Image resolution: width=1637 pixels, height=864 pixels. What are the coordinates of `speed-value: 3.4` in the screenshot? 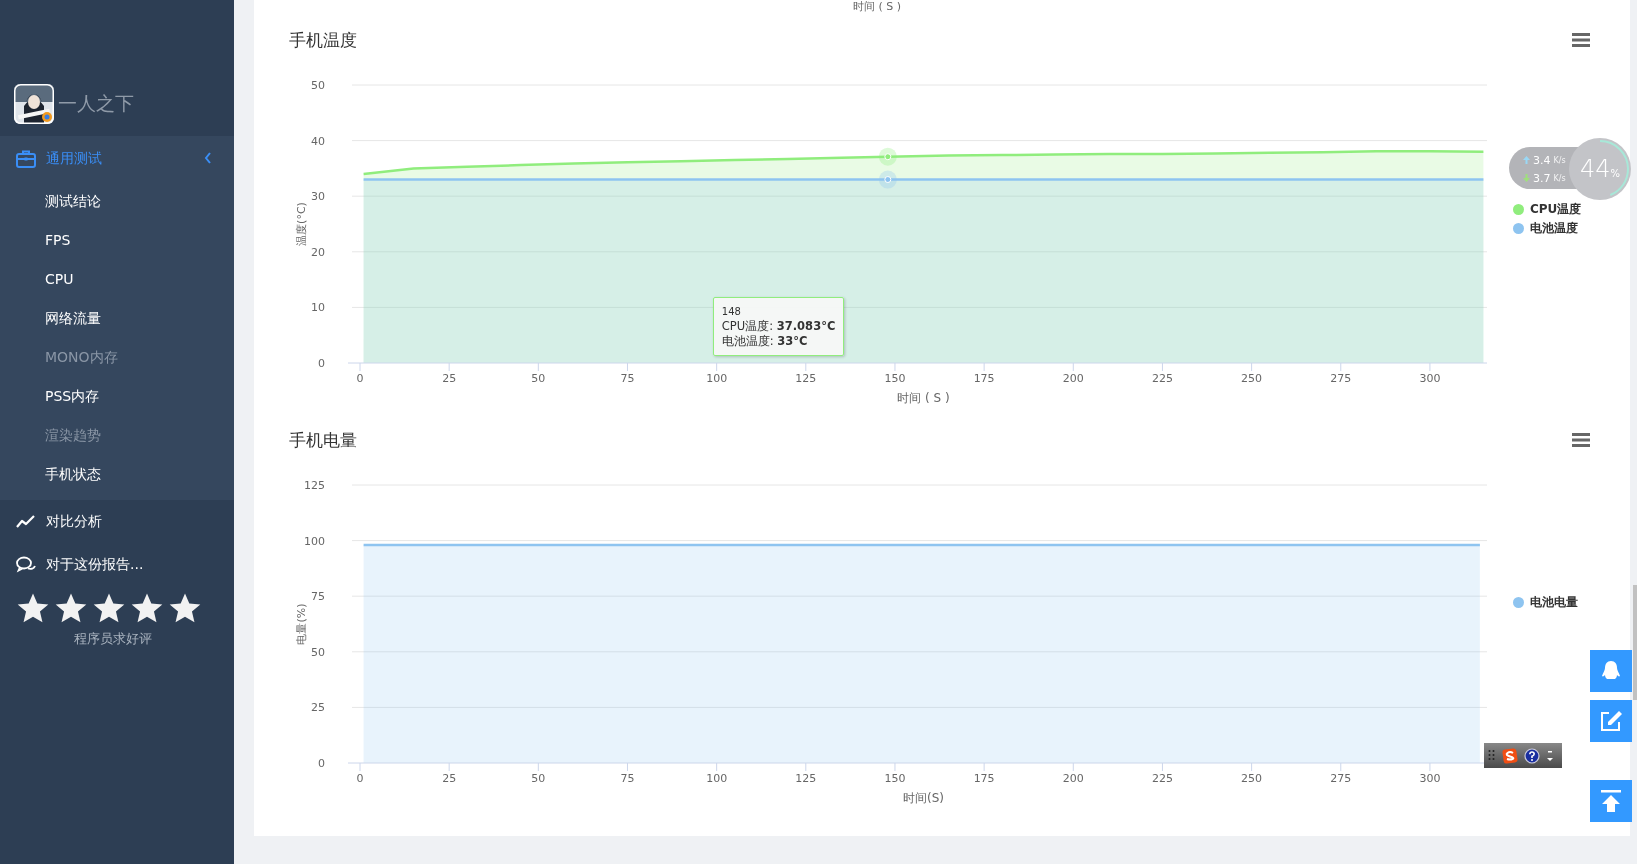 It's located at (1542, 160).